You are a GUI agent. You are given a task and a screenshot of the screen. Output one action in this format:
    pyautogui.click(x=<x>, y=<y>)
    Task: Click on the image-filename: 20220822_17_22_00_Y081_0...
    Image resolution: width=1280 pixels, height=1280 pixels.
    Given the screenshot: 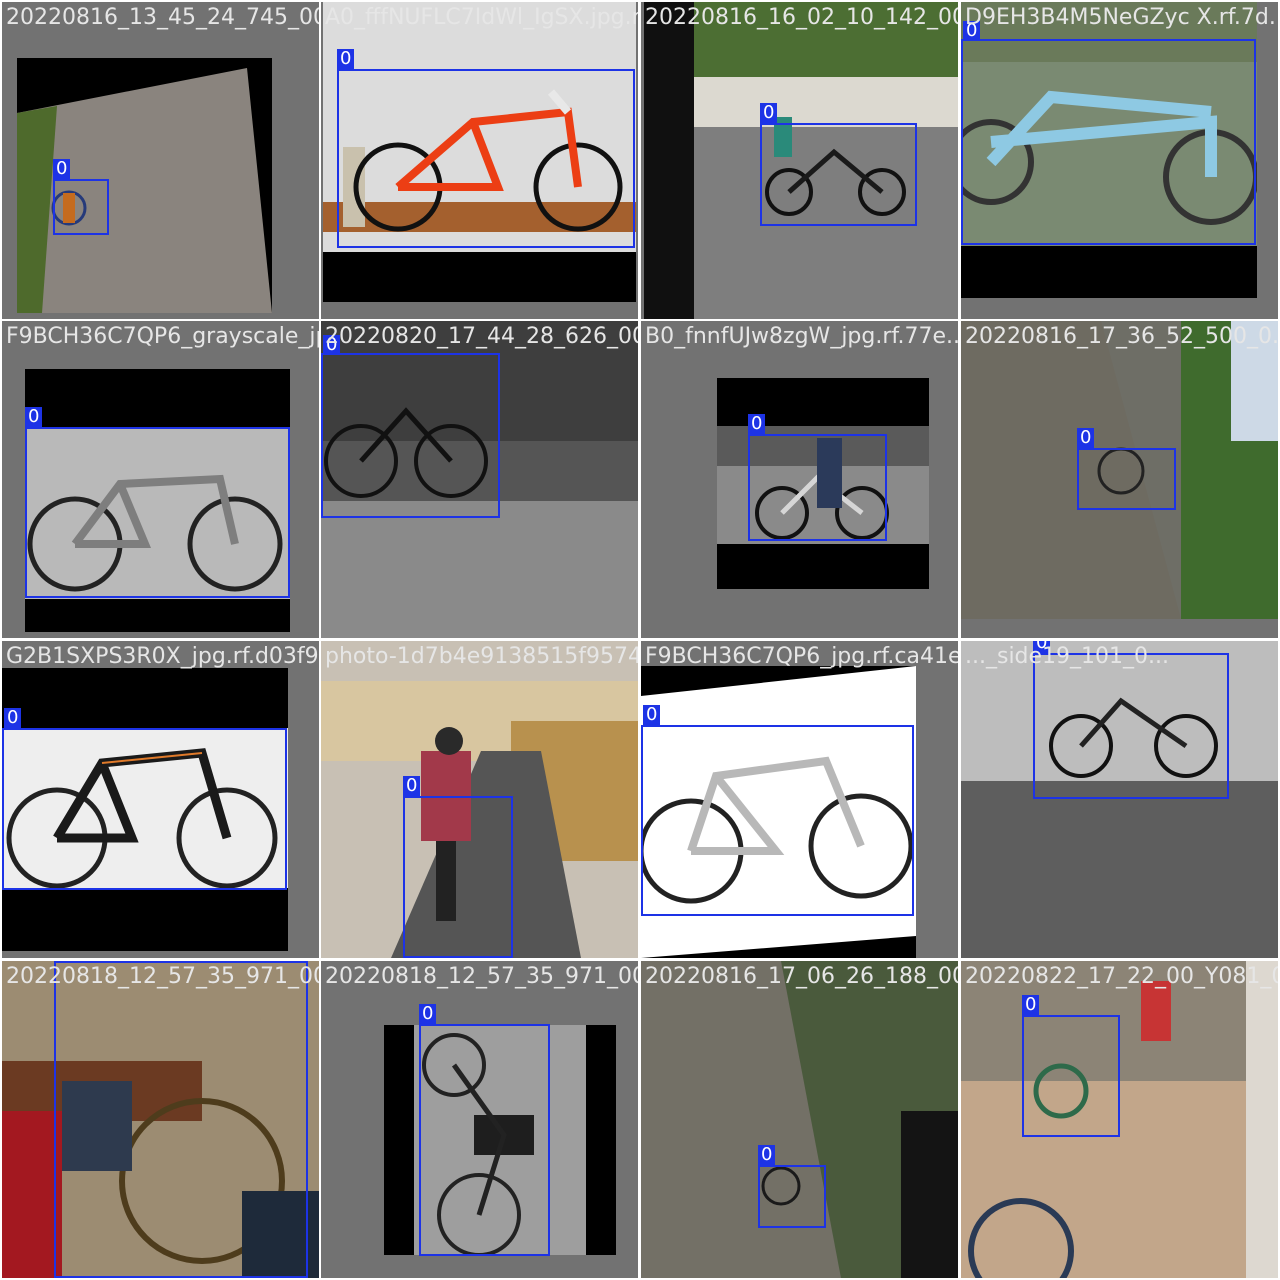 What is the action you would take?
    pyautogui.click(x=1121, y=976)
    